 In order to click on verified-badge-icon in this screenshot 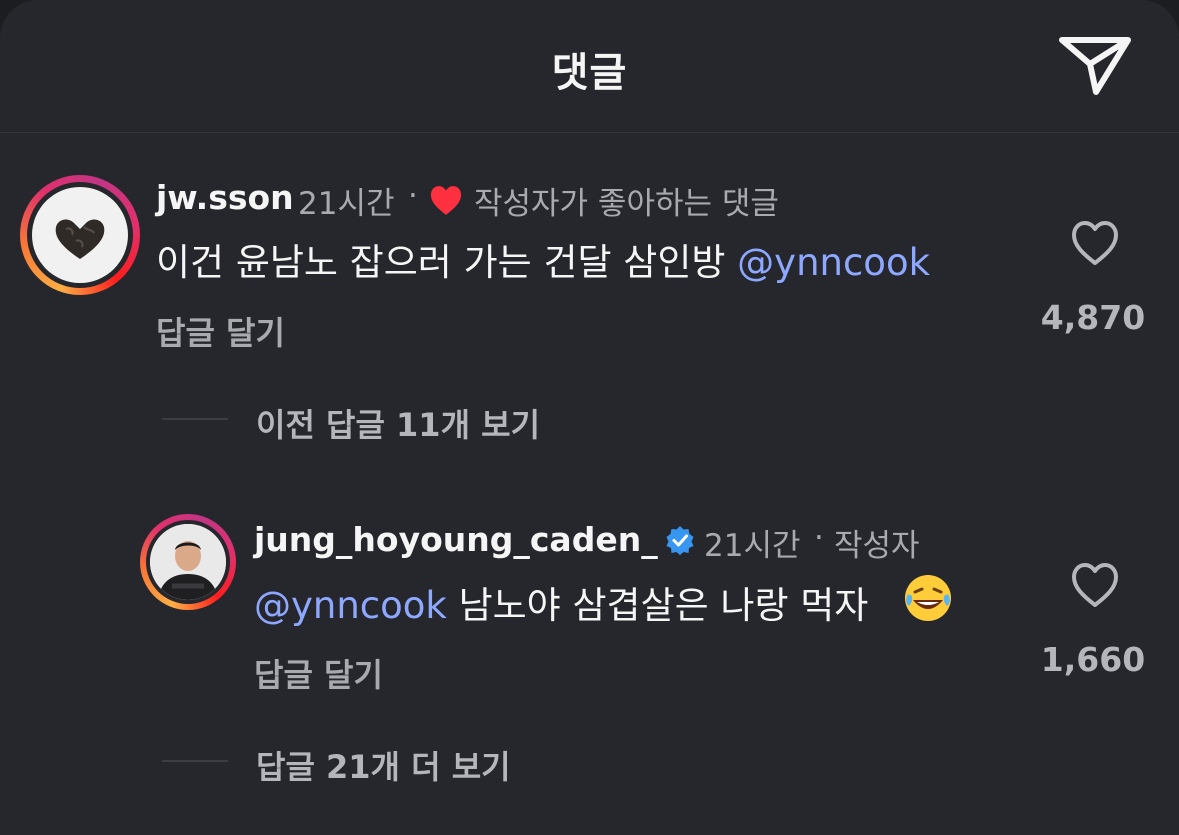, I will do `click(680, 540)`.